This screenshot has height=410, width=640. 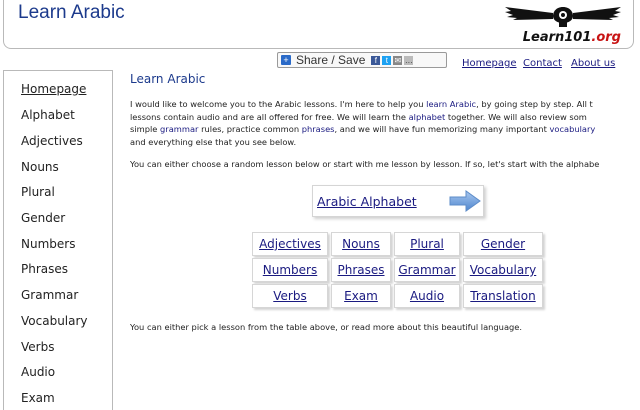 I want to click on share-label: Share / Save, so click(x=331, y=60).